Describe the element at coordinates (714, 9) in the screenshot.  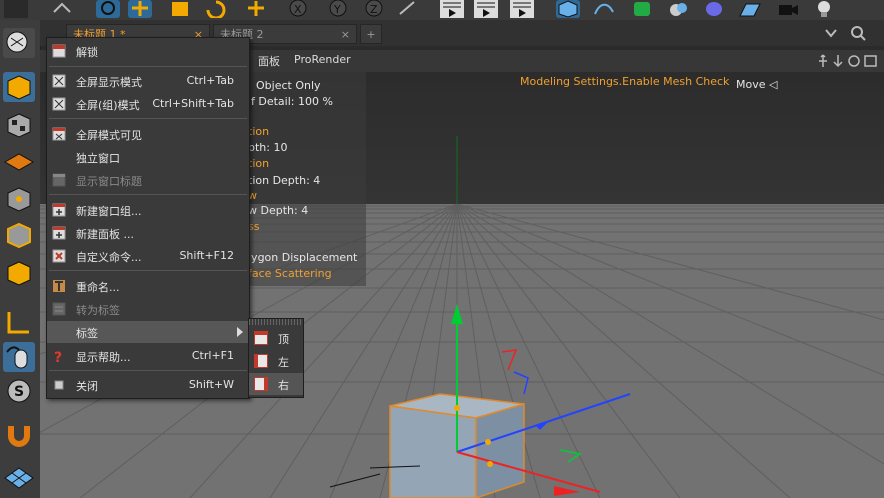
I see `deformer-icon` at that location.